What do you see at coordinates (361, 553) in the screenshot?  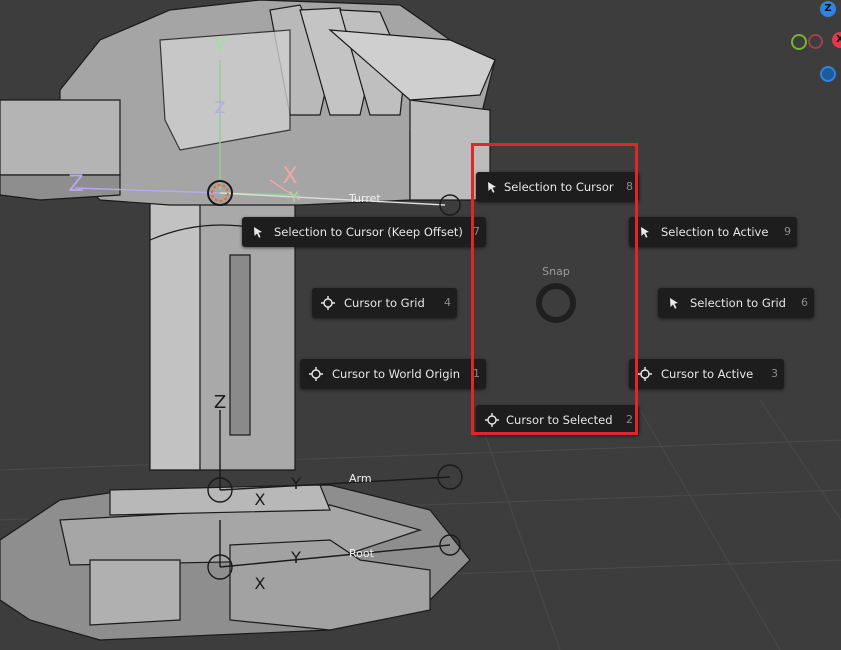 I see `bone-label-root: Root` at bounding box center [361, 553].